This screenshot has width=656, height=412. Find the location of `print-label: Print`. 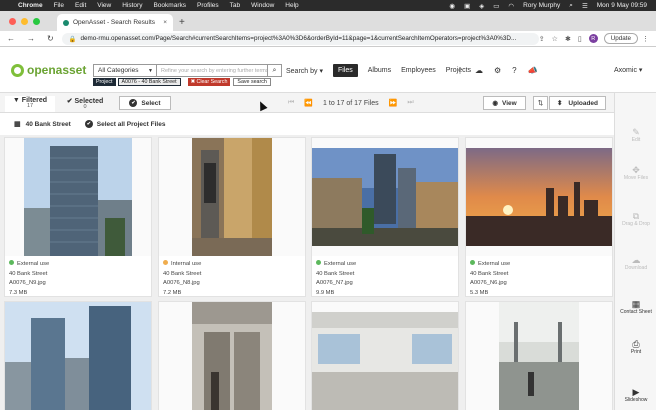

print-label: Print is located at coordinates (636, 352).